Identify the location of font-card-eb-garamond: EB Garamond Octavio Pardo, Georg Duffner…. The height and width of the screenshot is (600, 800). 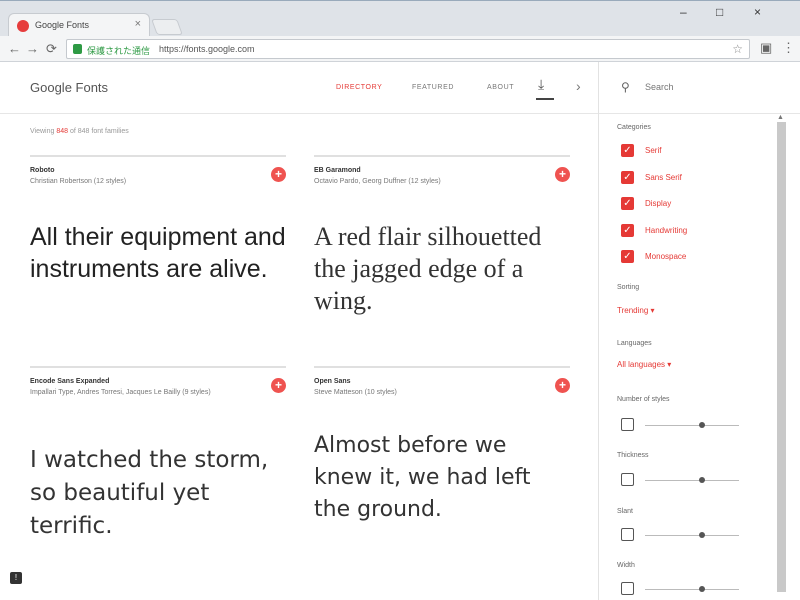
(442, 255).